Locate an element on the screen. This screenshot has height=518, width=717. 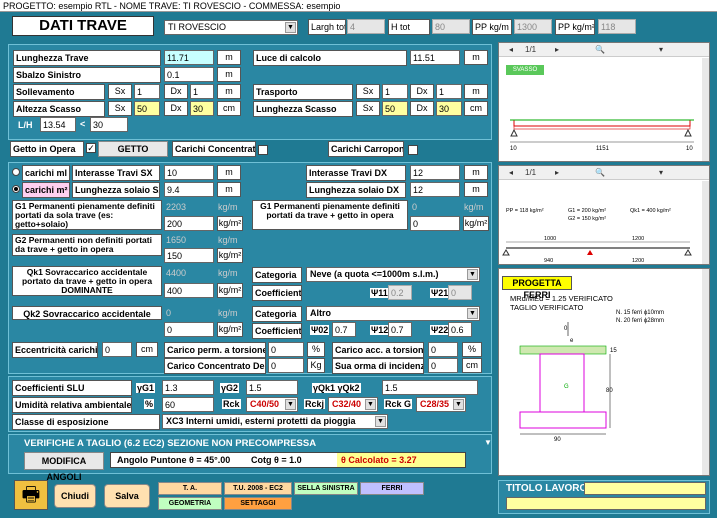
salva-button: Salva is located at coordinates (127, 496).